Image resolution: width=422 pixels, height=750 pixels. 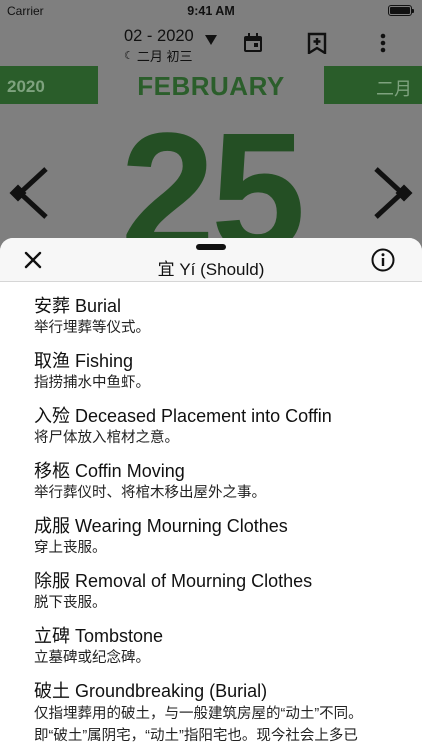 What do you see at coordinates (70, 603) in the screenshot?
I see `item-description: 脱下丧服。` at bounding box center [70, 603].